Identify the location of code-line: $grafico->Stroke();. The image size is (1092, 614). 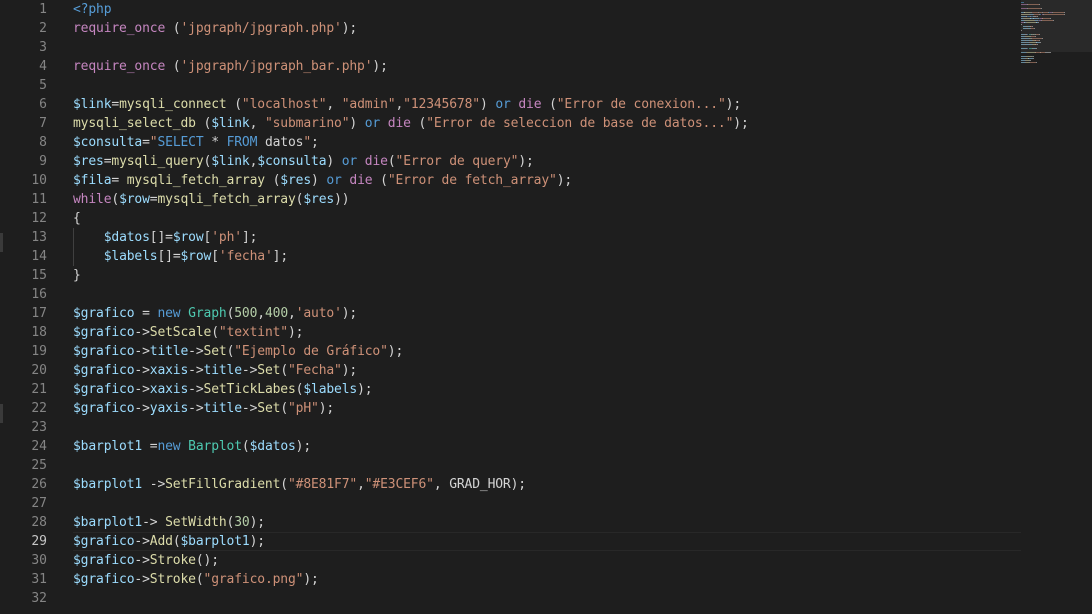
(547, 560).